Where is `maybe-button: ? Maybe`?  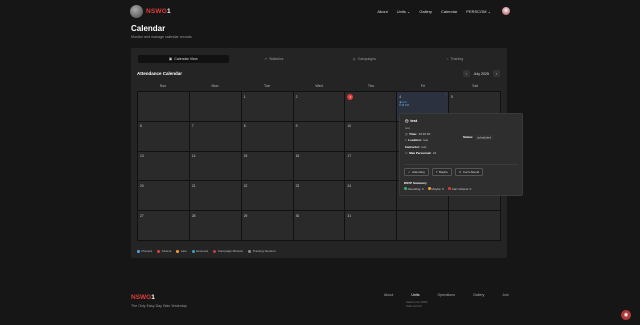 maybe-button: ? Maybe is located at coordinates (441, 172).